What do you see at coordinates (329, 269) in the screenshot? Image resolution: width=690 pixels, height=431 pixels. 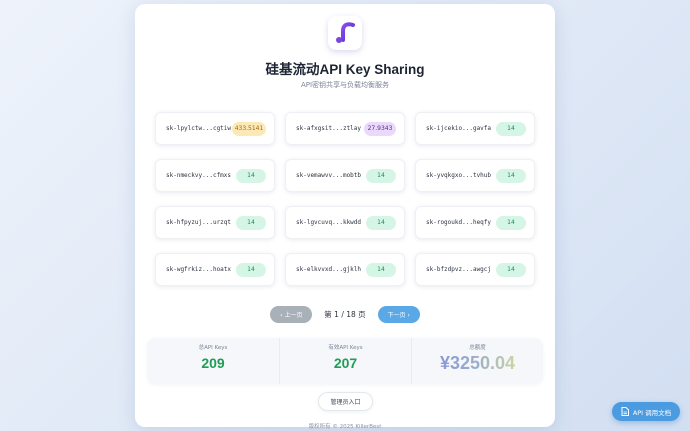 I see `key-text: sk-elkvvxd...gjklh` at bounding box center [329, 269].